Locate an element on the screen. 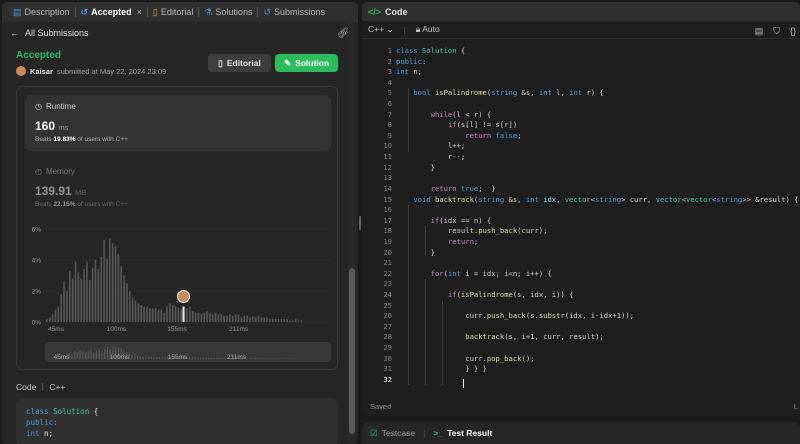 The width and height of the screenshot is (800, 444). line-number: 10 is located at coordinates (387, 146).